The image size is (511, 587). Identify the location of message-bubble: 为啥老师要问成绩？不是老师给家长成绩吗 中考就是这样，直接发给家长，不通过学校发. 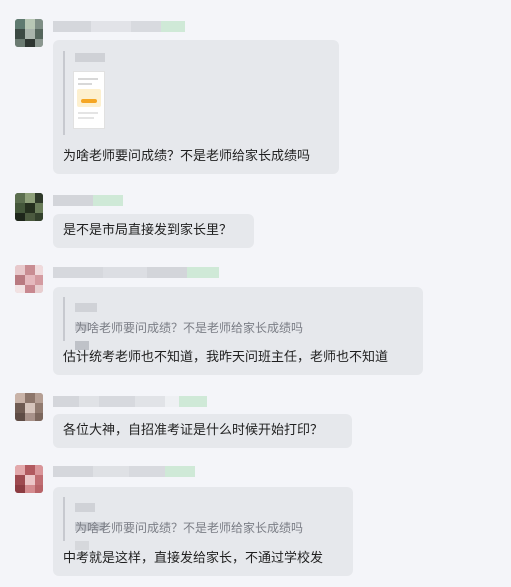
(203, 531).